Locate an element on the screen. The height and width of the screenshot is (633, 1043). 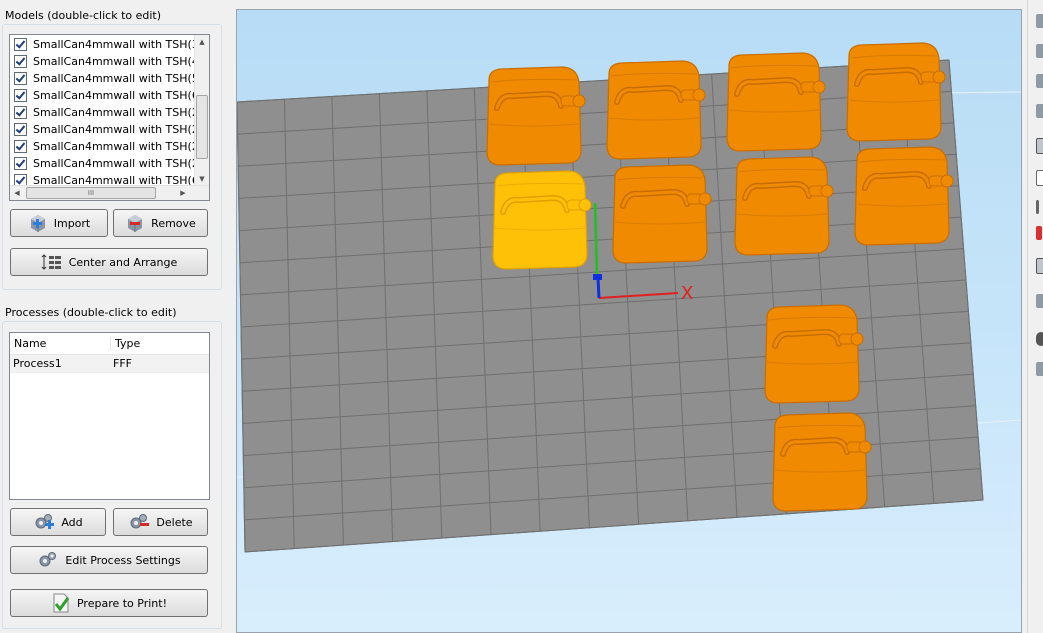
model-list-item: SmallCan4mmwall with TSH(5 is located at coordinates (109, 78).